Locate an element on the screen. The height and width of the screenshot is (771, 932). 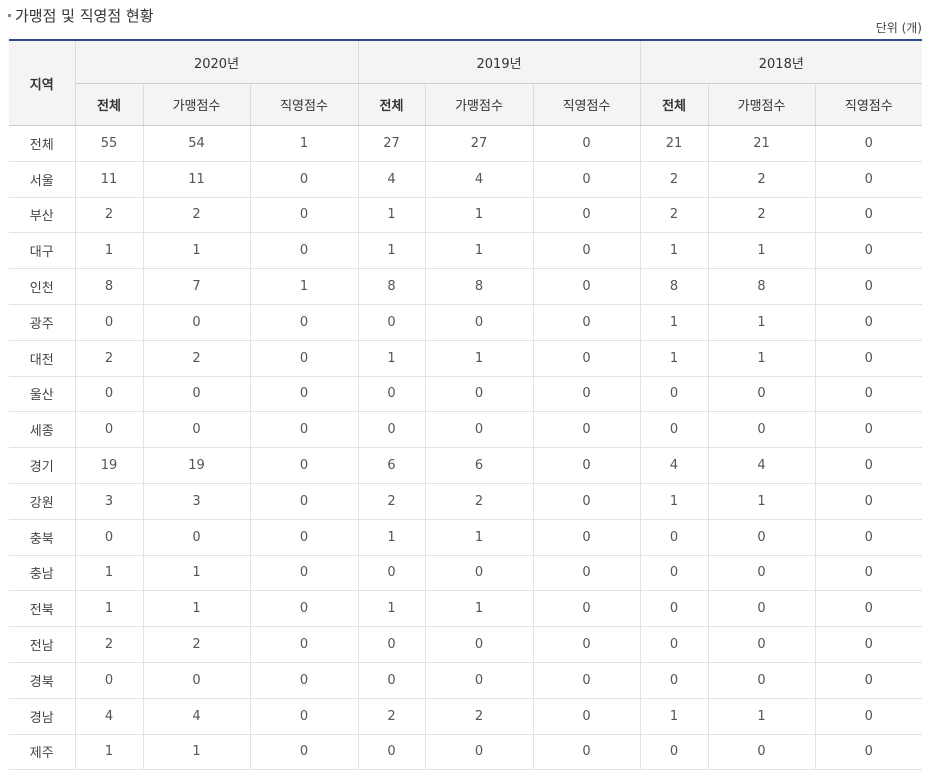
region-cell: 경남 is located at coordinates (42, 716).